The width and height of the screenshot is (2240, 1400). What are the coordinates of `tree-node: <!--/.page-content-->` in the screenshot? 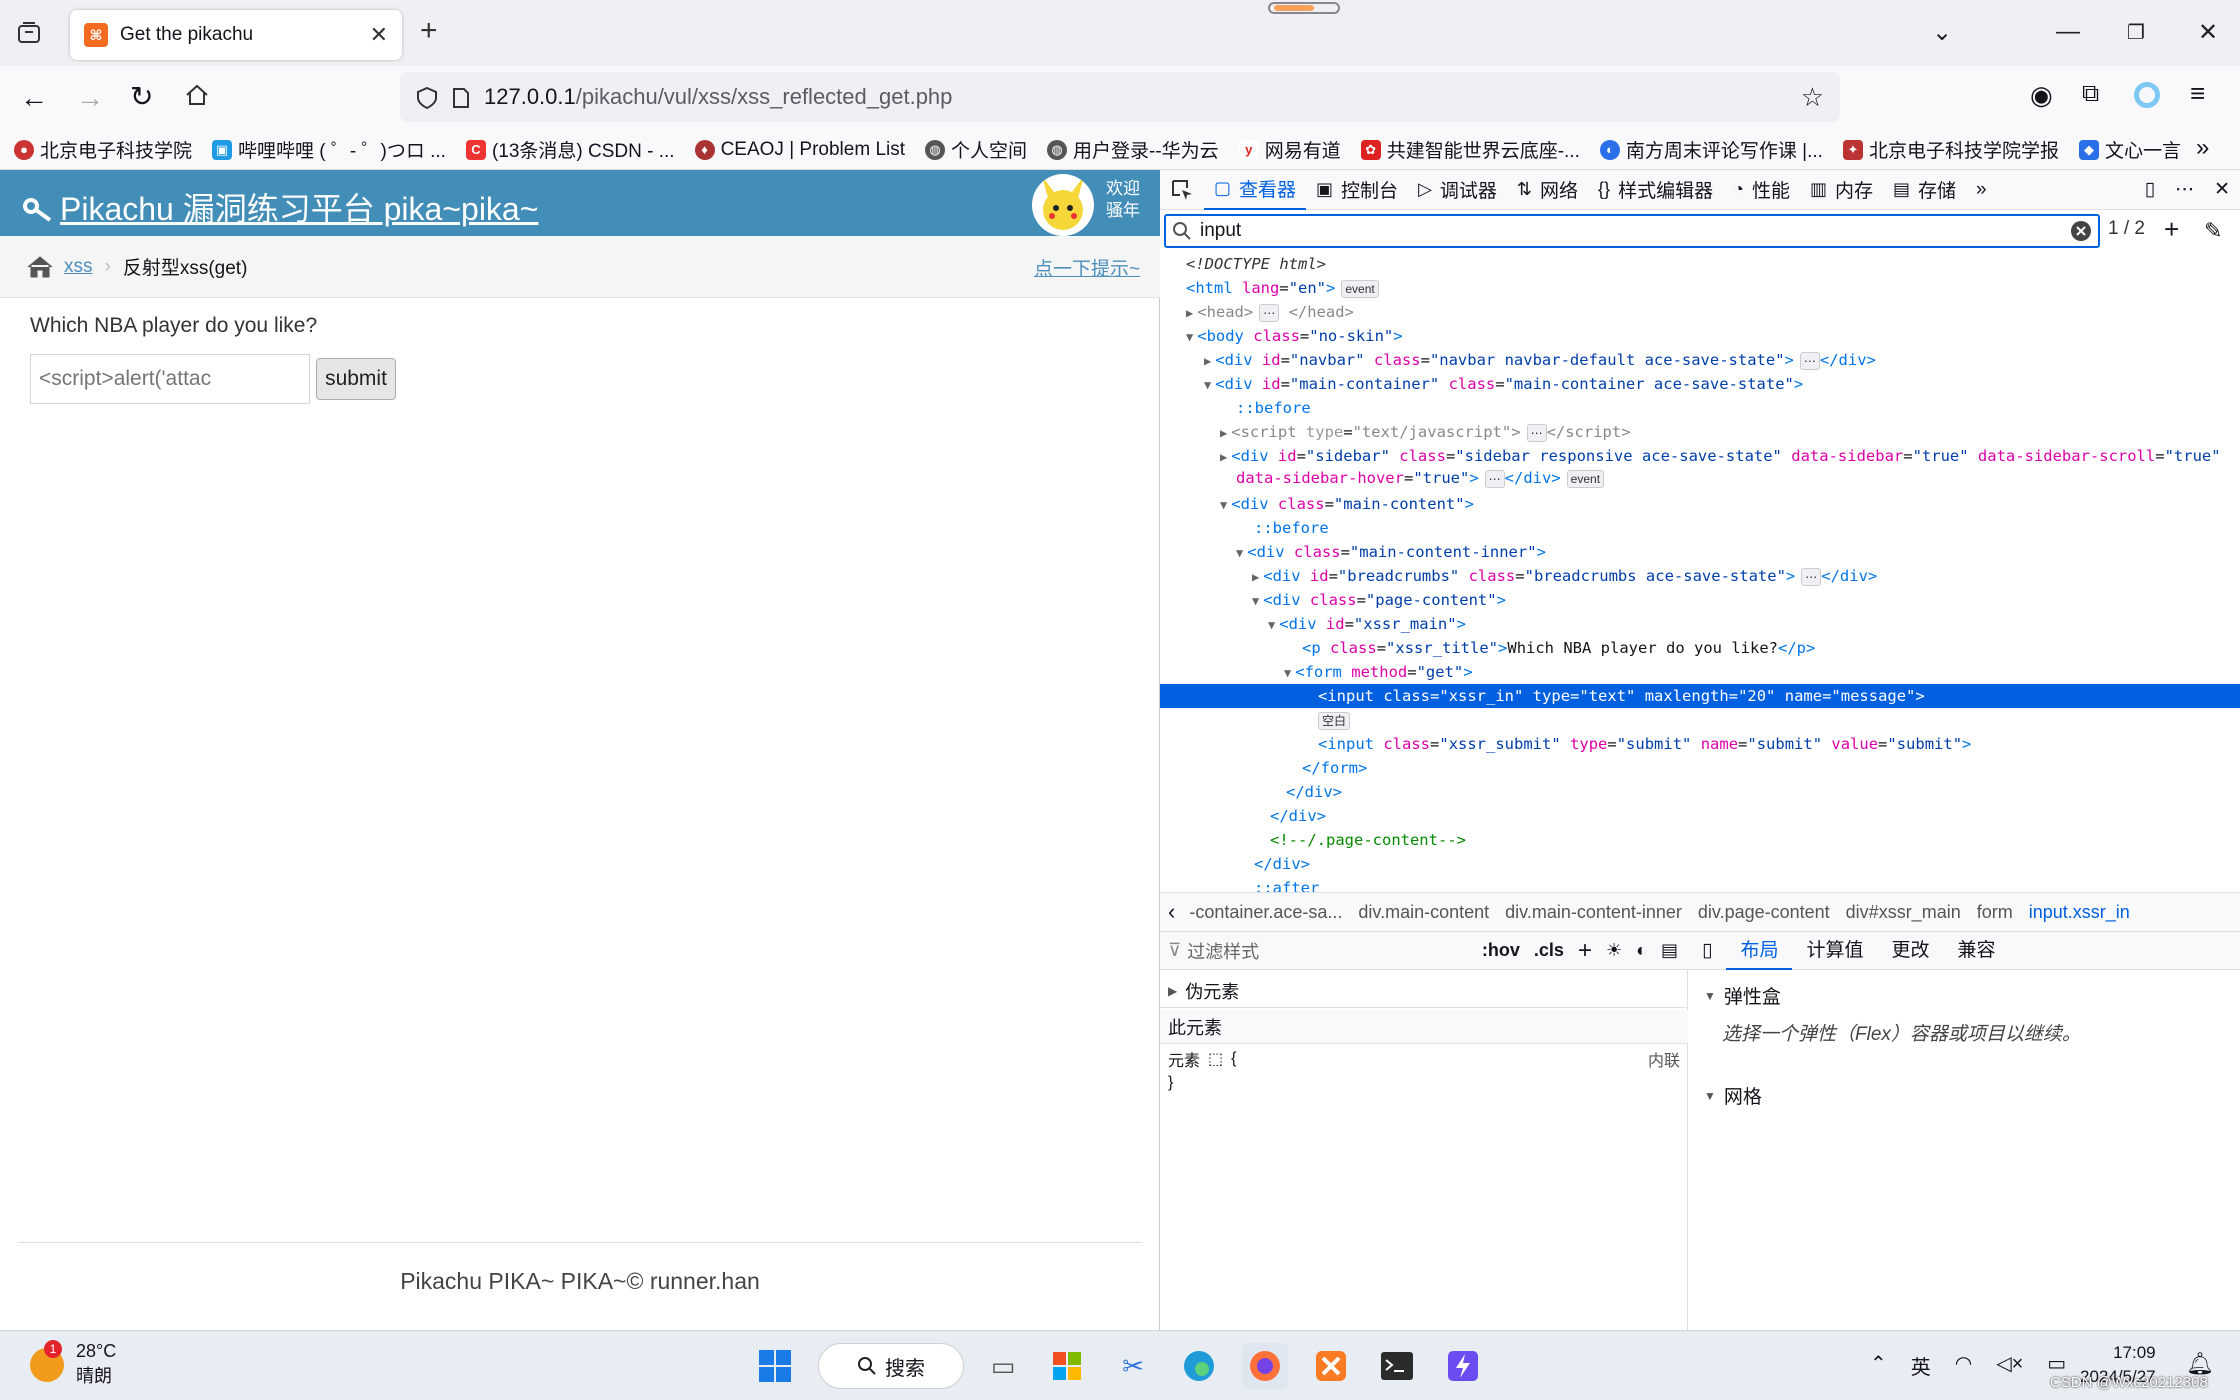 It's located at (1700, 840).